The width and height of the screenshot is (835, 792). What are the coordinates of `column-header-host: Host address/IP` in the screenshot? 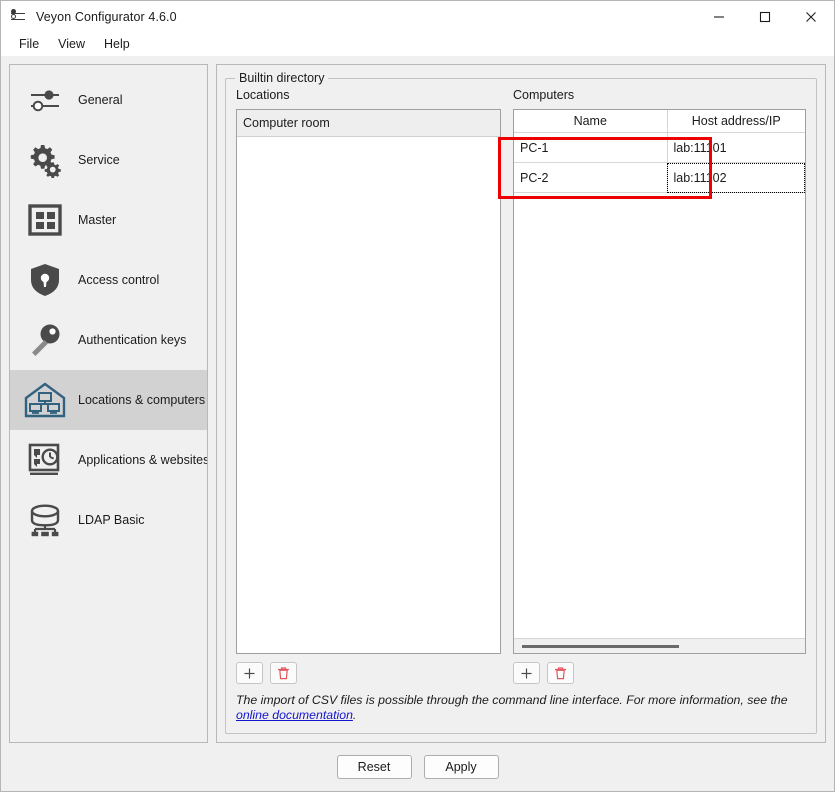 It's located at (736, 121).